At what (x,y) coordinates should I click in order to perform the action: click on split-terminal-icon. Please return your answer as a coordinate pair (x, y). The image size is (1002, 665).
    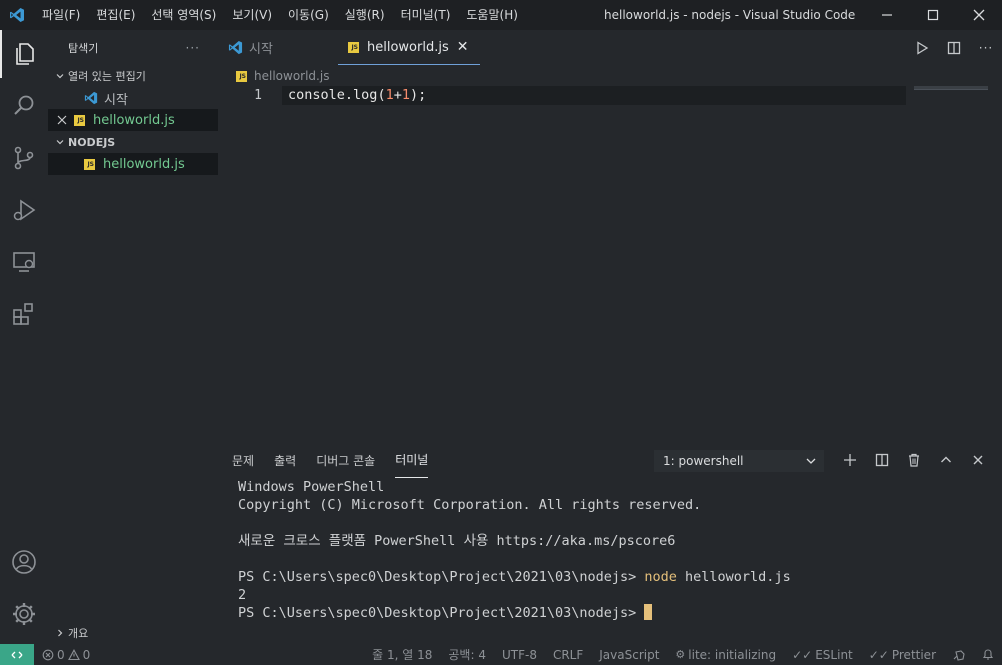
    Looking at the image, I should click on (882, 460).